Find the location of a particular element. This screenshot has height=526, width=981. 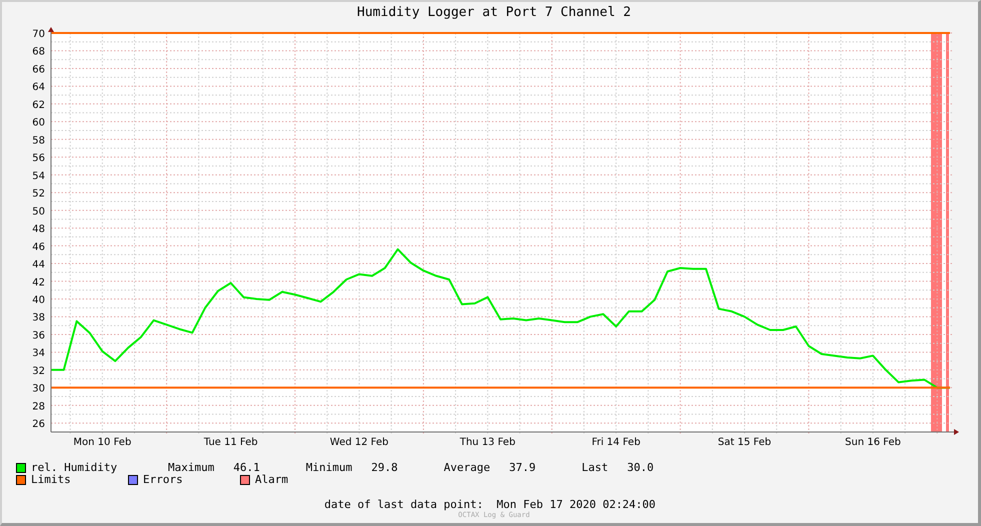

axis-tick-label: 56 is located at coordinates (38, 158).